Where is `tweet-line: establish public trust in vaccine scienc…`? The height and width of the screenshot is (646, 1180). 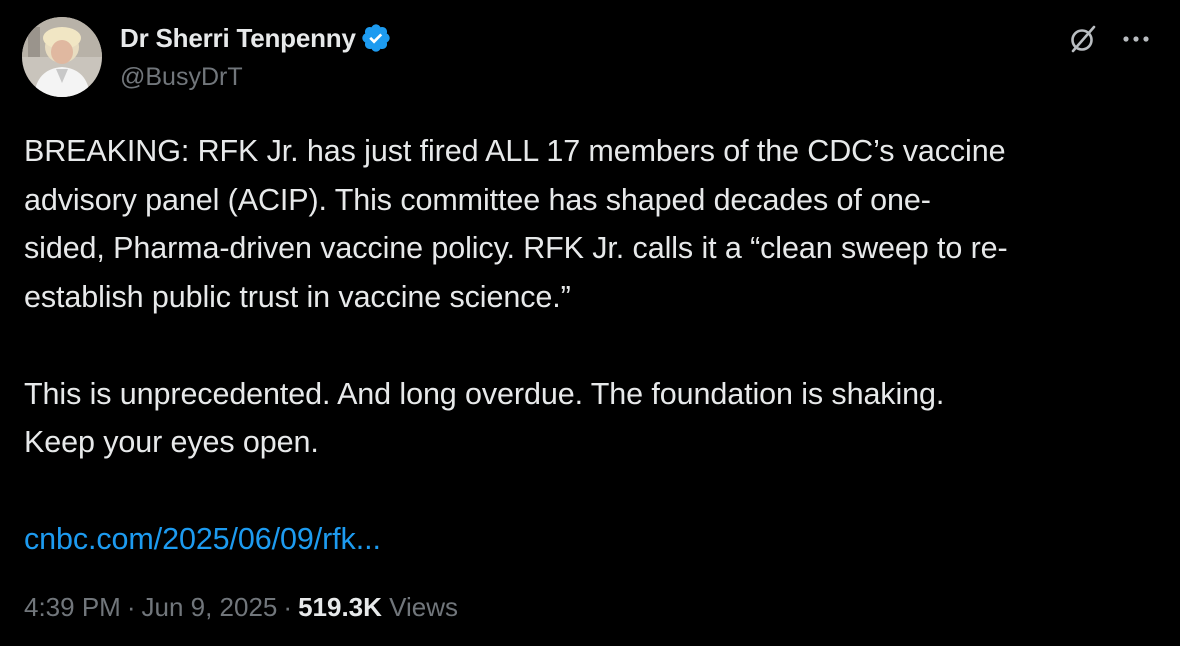
tweet-line: establish public trust in vaccine scienc… is located at coordinates (297, 296).